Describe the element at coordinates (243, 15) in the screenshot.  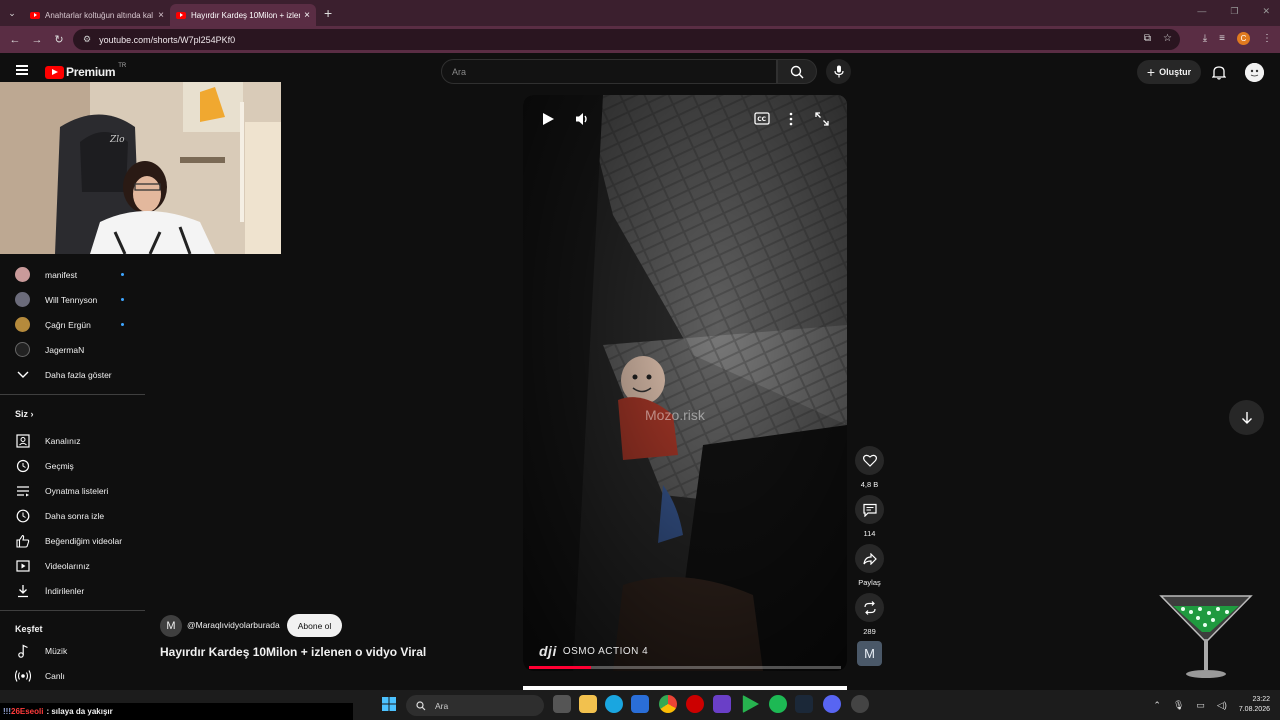
I see `browser-tab-active: Hayırdır Kardeş 10Milon + izlen ×` at that location.